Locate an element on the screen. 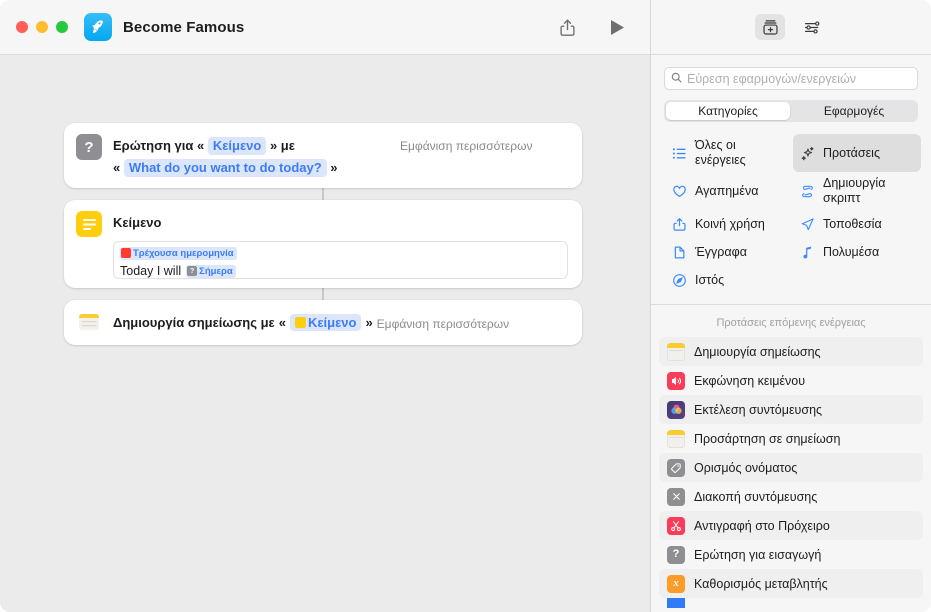 Image resolution: width=931 pixels, height=612 pixels. suggestion-item-speak-text: Εκφώνηση κειμένου is located at coordinates (791, 380).